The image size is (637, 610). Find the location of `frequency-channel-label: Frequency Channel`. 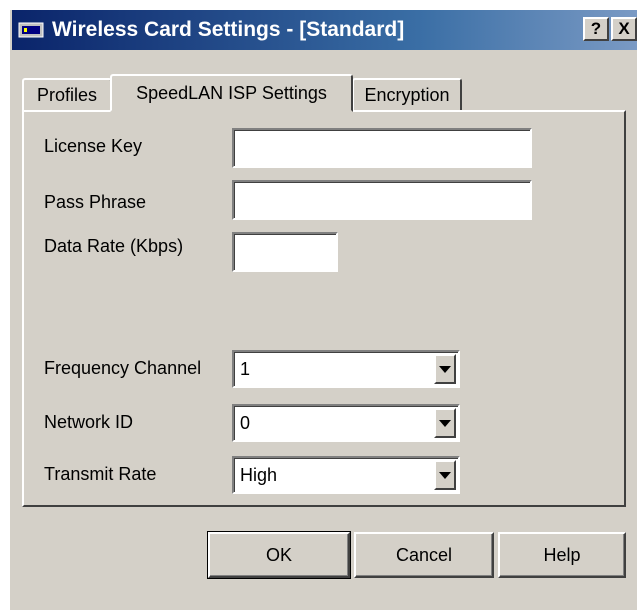

frequency-channel-label: Frequency Channel is located at coordinates (123, 368).